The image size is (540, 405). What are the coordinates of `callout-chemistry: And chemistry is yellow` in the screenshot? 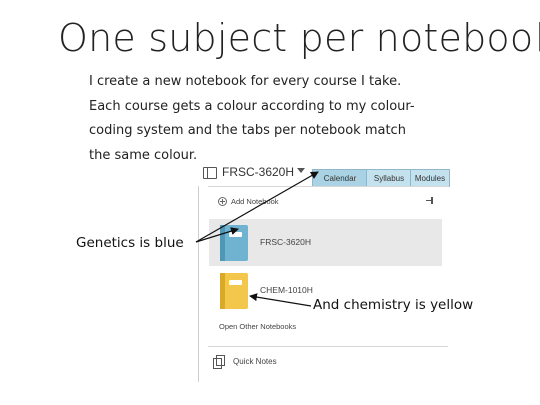 It's located at (393, 305).